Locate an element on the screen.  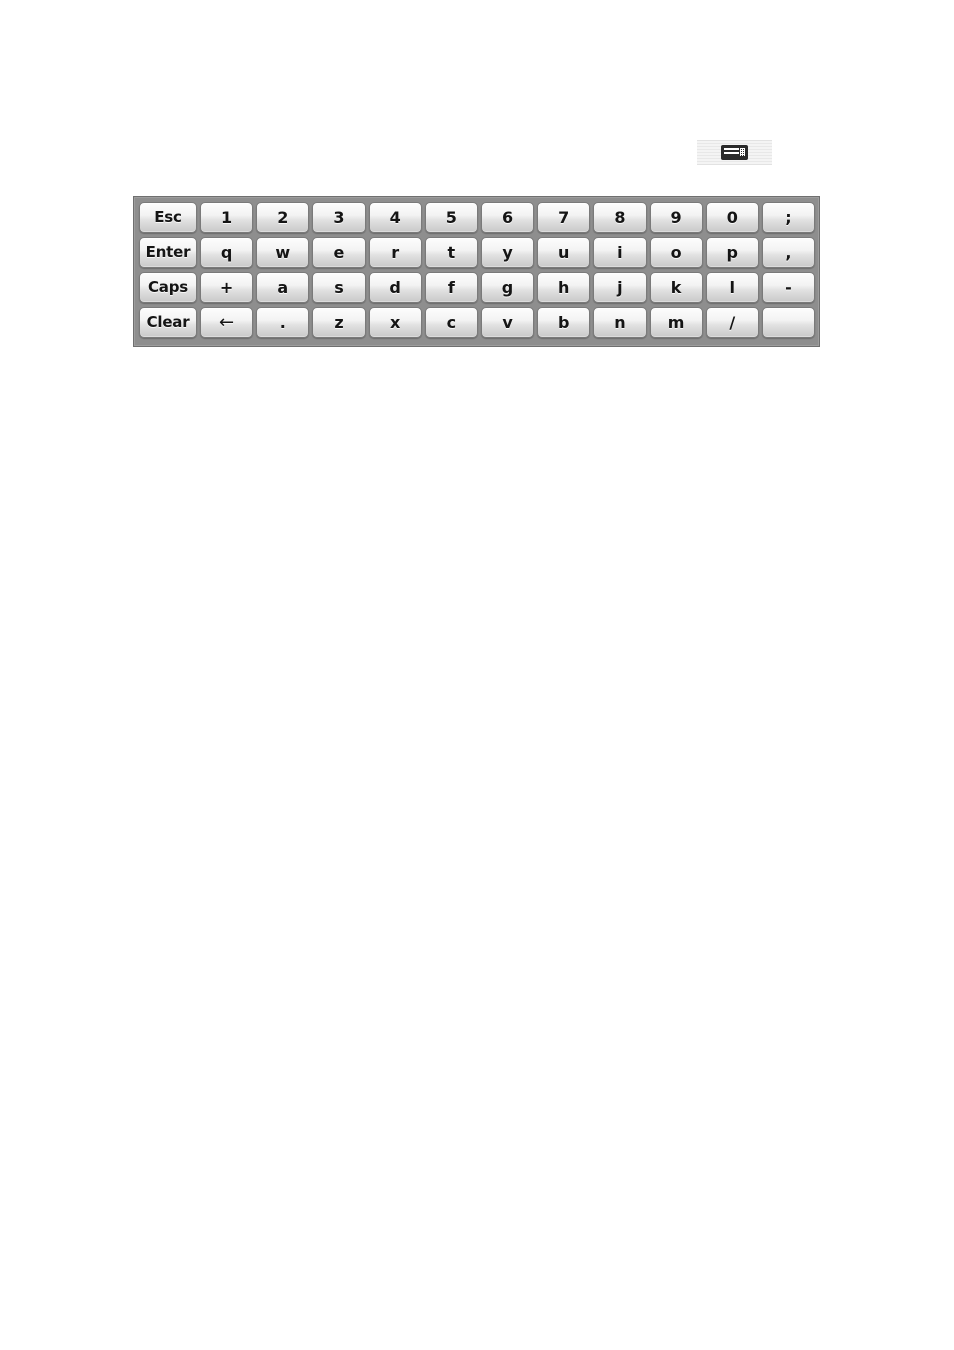
key-3: 3 is located at coordinates (339, 217).